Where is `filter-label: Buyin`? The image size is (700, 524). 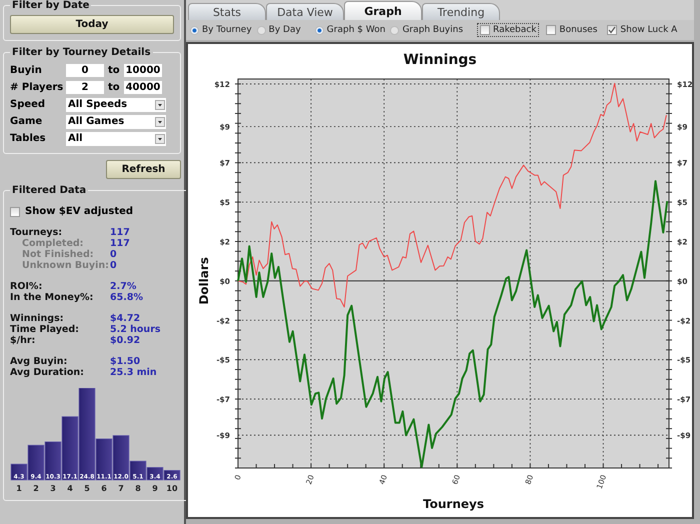 filter-label: Buyin is located at coordinates (26, 70).